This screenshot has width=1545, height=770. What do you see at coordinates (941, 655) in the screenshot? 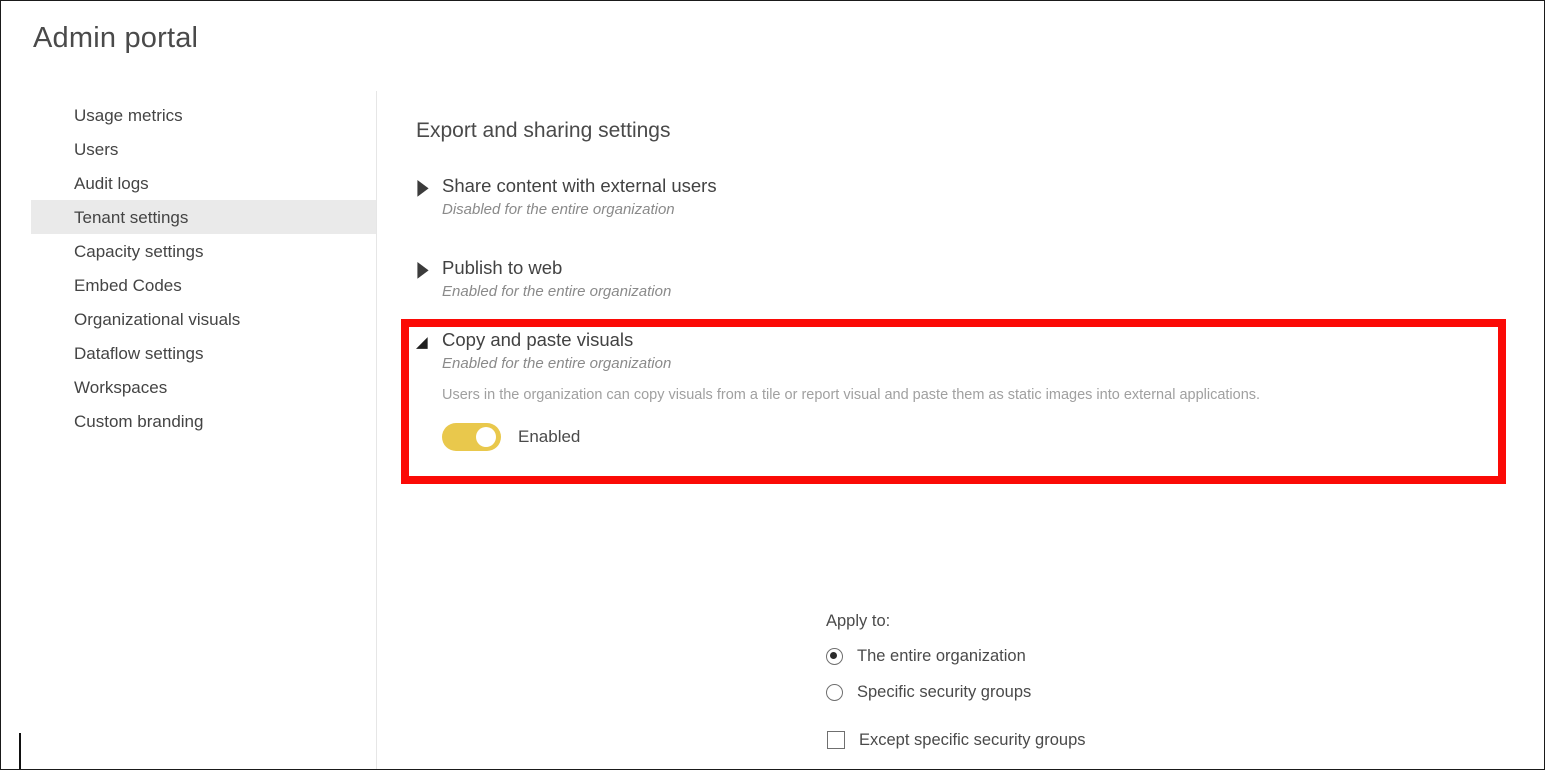
I see `radio-label: The entire organization` at bounding box center [941, 655].